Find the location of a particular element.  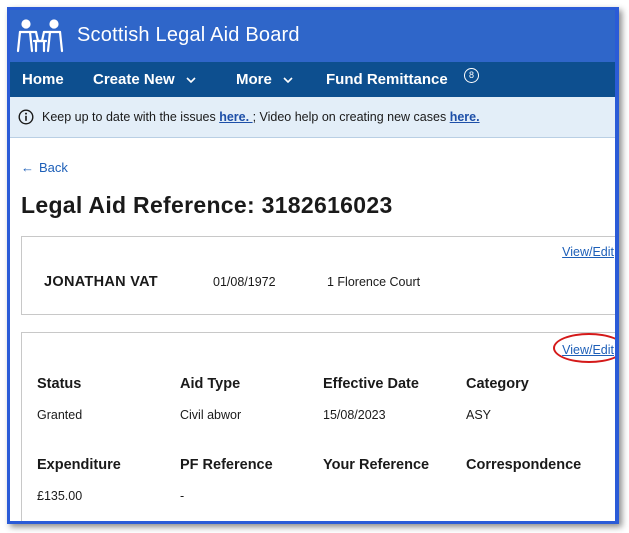

category-label: Category is located at coordinates (497, 384).